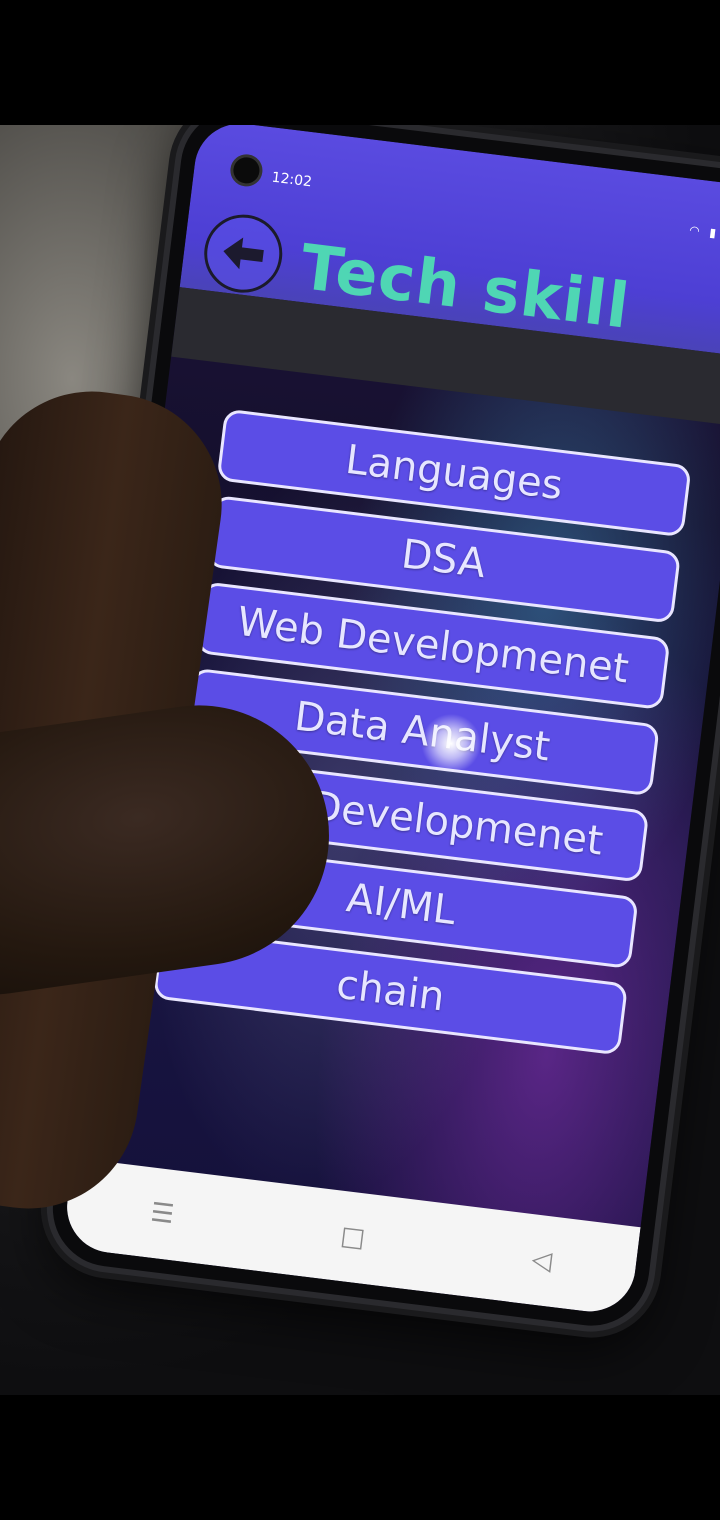 The height and width of the screenshot is (1520, 720). Describe the element at coordinates (714, 233) in the screenshot. I see `signal-icon: ▮` at that location.